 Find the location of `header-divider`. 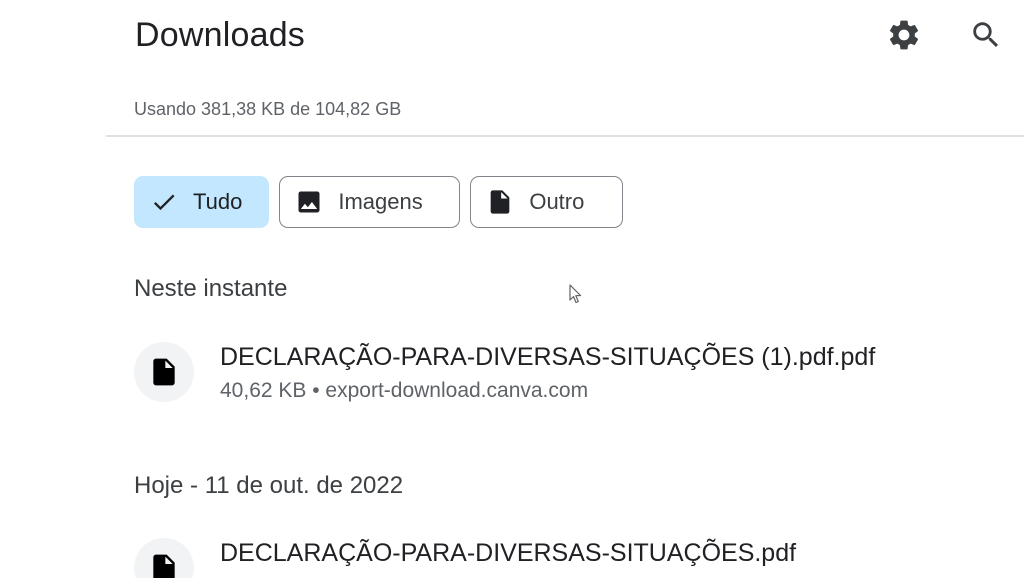

header-divider is located at coordinates (565, 136).